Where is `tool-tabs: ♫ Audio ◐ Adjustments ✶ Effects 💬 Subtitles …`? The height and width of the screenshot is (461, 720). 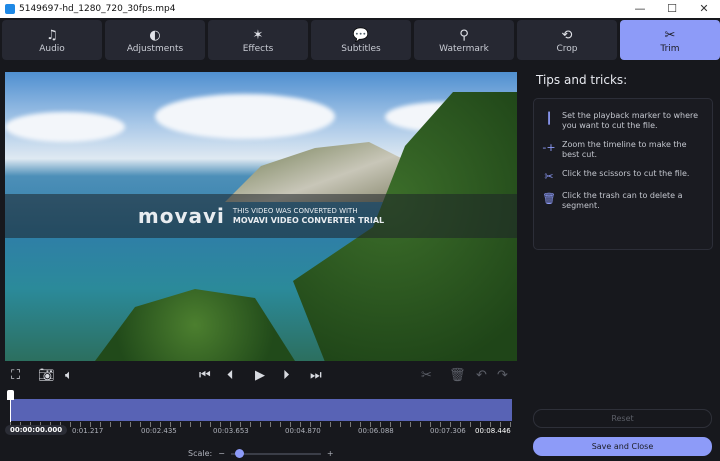
tool-tabs: ♫ Audio ◐ Adjustments ✶ Effects 💬 Subtitles … is located at coordinates (361, 40).